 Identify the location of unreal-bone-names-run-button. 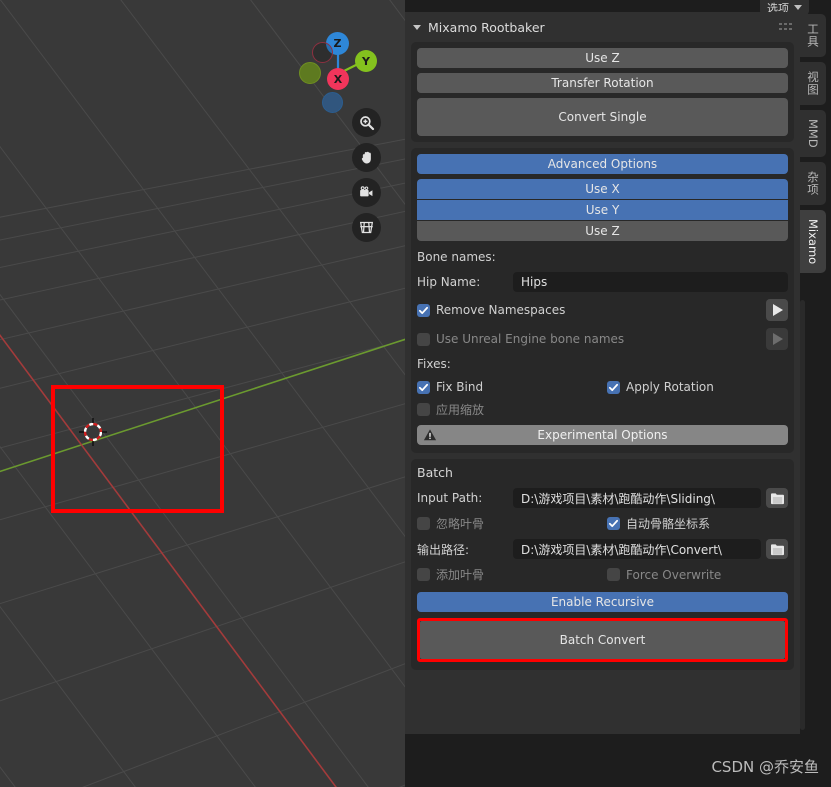
(777, 339).